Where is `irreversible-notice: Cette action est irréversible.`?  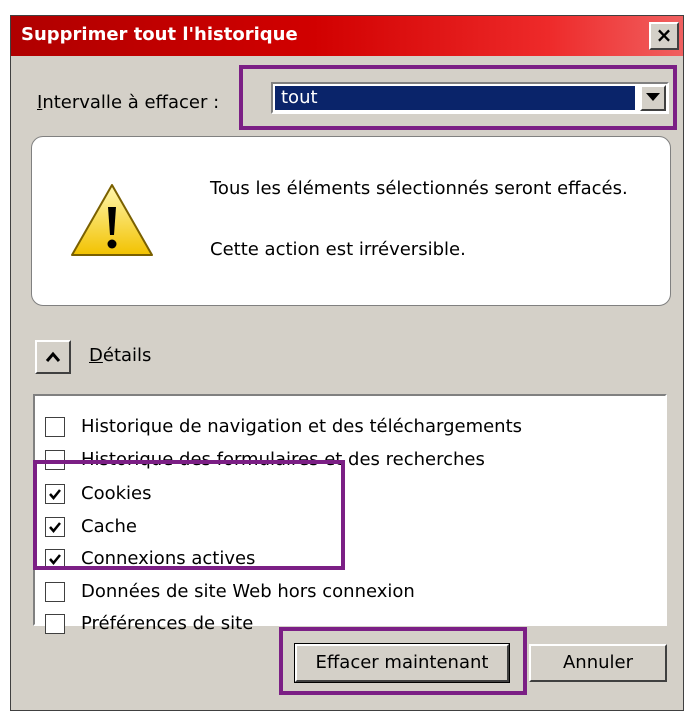
irreversible-notice: Cette action est irréversible. is located at coordinates (338, 249).